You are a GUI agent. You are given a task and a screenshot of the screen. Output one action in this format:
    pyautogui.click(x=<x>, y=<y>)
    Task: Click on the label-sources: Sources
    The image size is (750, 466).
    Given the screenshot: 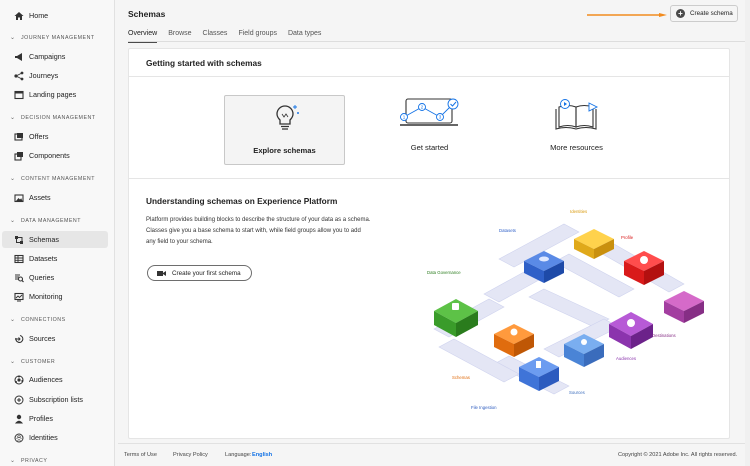 What is the action you would take?
    pyautogui.click(x=577, y=392)
    